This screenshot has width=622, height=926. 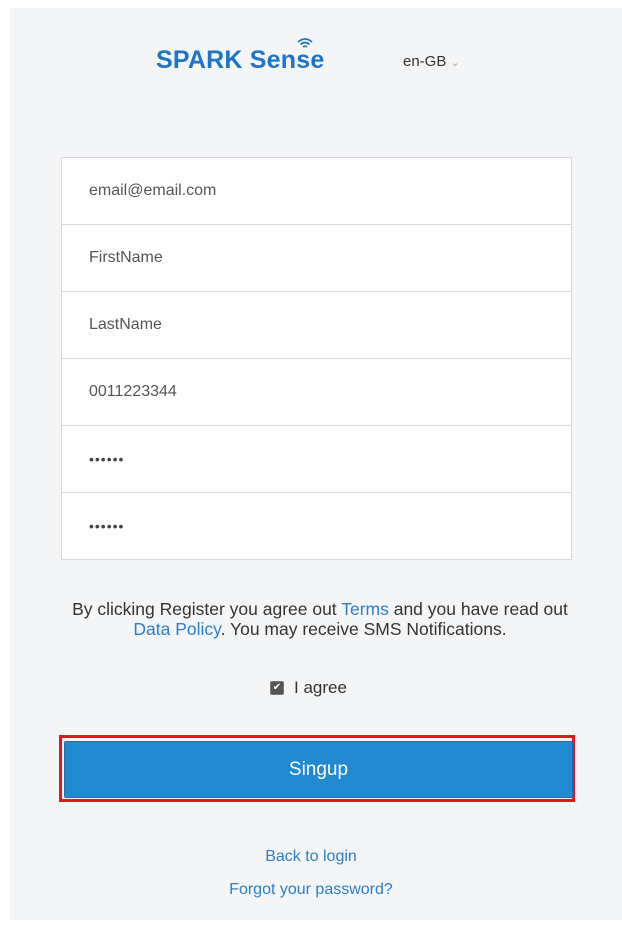 What do you see at coordinates (320, 687) in the screenshot?
I see `agree-label: I agree` at bounding box center [320, 687].